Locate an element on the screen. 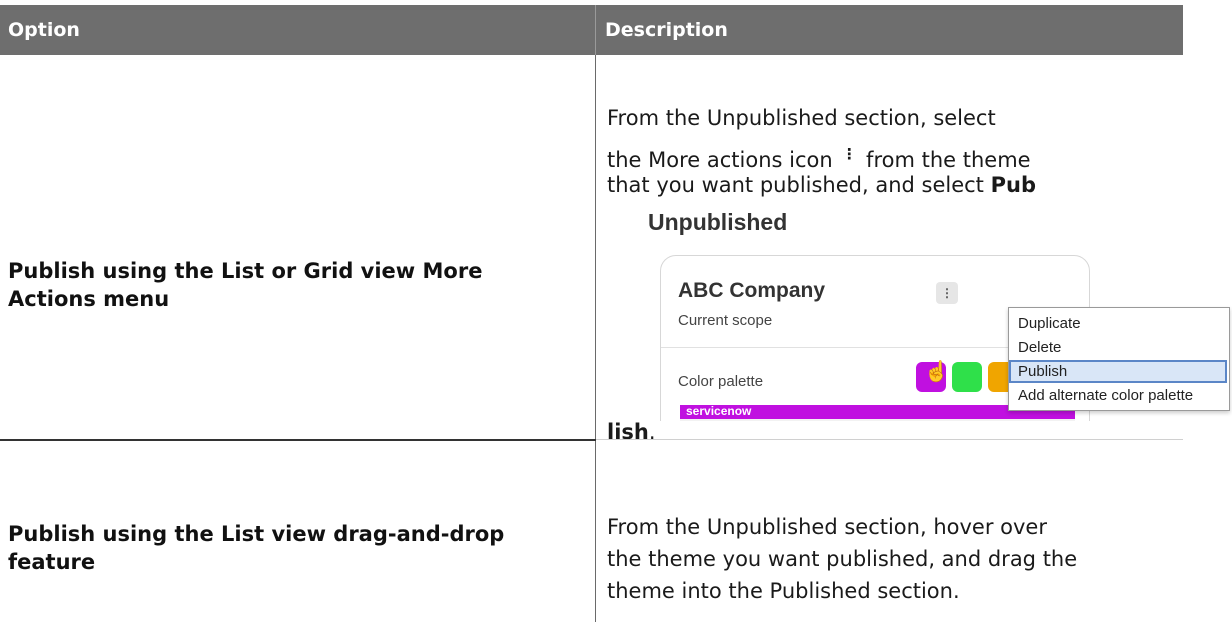  row-1-description-end-tail: . is located at coordinates (652, 432).